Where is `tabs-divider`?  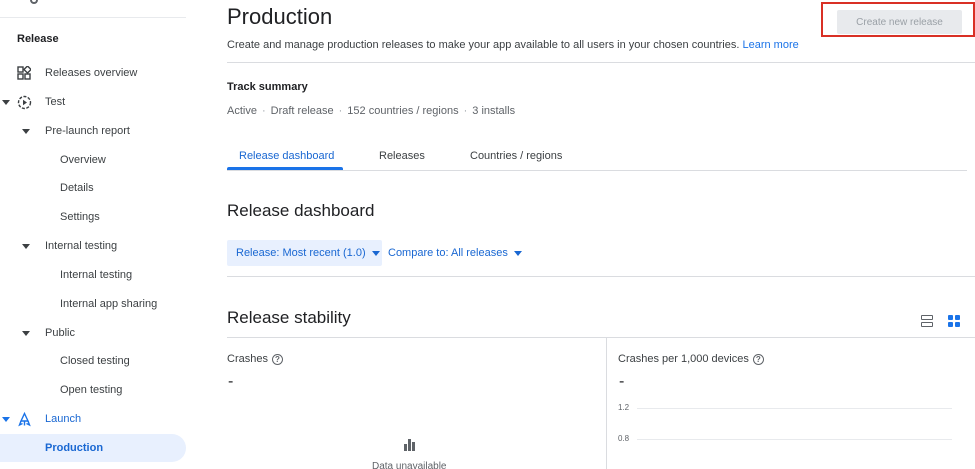 tabs-divider is located at coordinates (597, 170).